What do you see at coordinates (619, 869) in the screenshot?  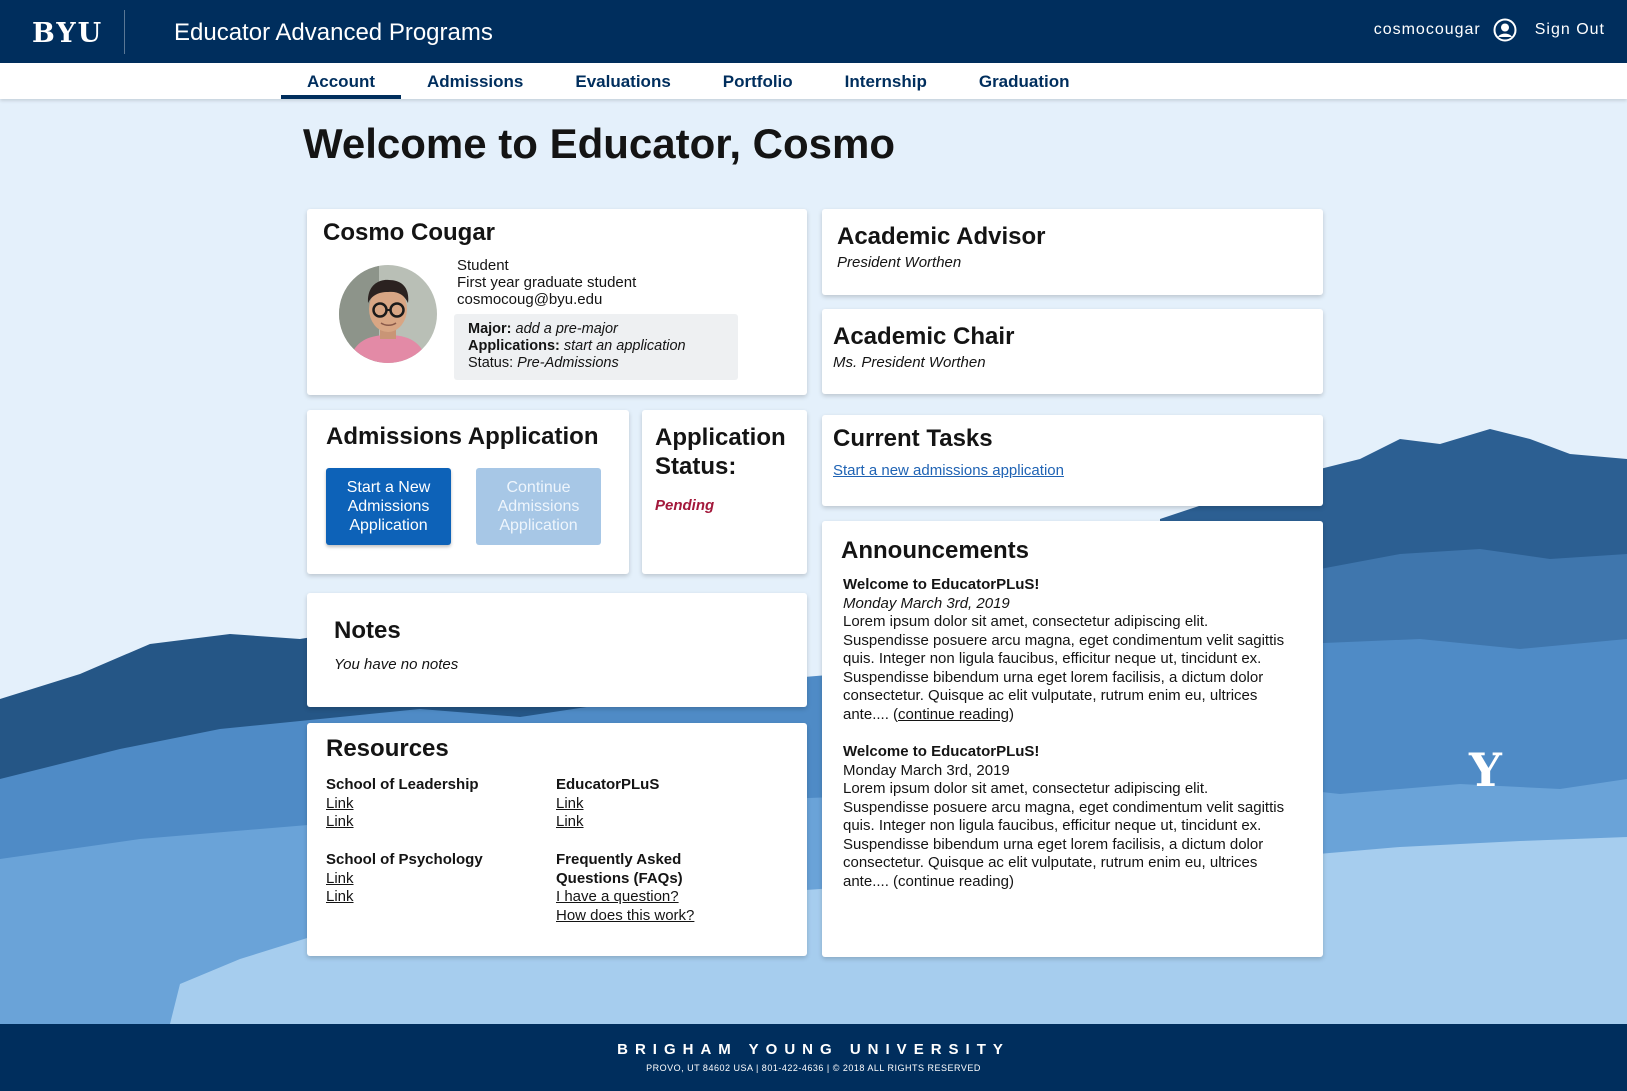 I see `resource-heading: Frequently Asked Questions (FAQs)` at bounding box center [619, 869].